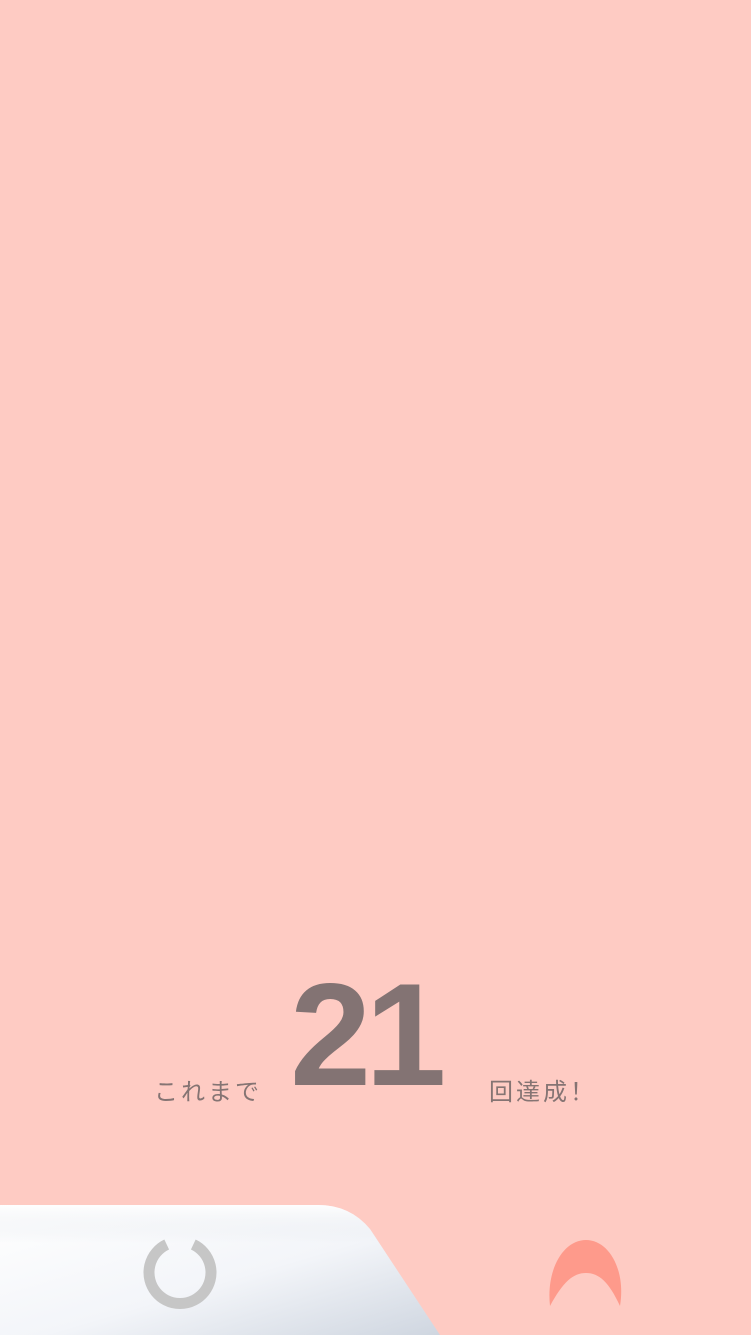 The width and height of the screenshot is (751, 1335). What do you see at coordinates (208, 1092) in the screenshot?
I see `counter-prefix: これまで` at bounding box center [208, 1092].